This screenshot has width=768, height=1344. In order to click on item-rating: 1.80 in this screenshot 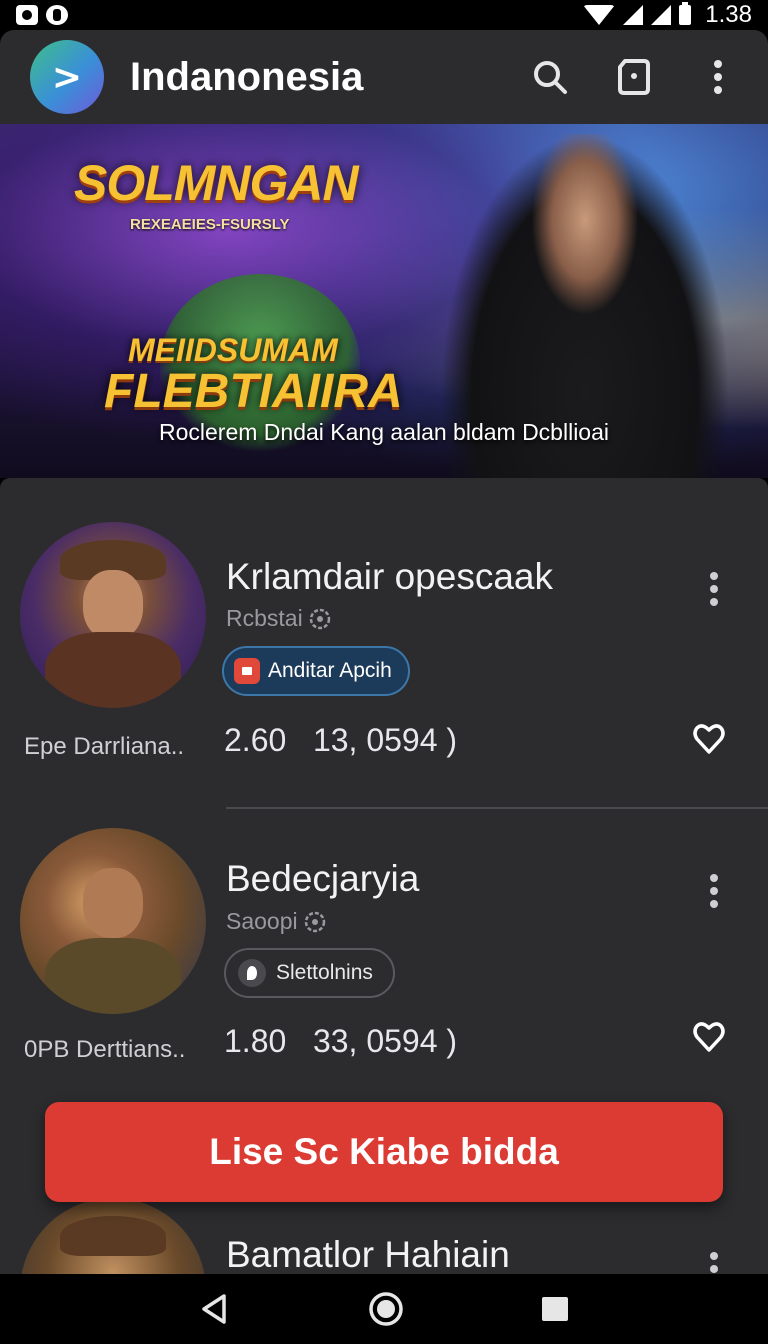, I will do `click(255, 1041)`.